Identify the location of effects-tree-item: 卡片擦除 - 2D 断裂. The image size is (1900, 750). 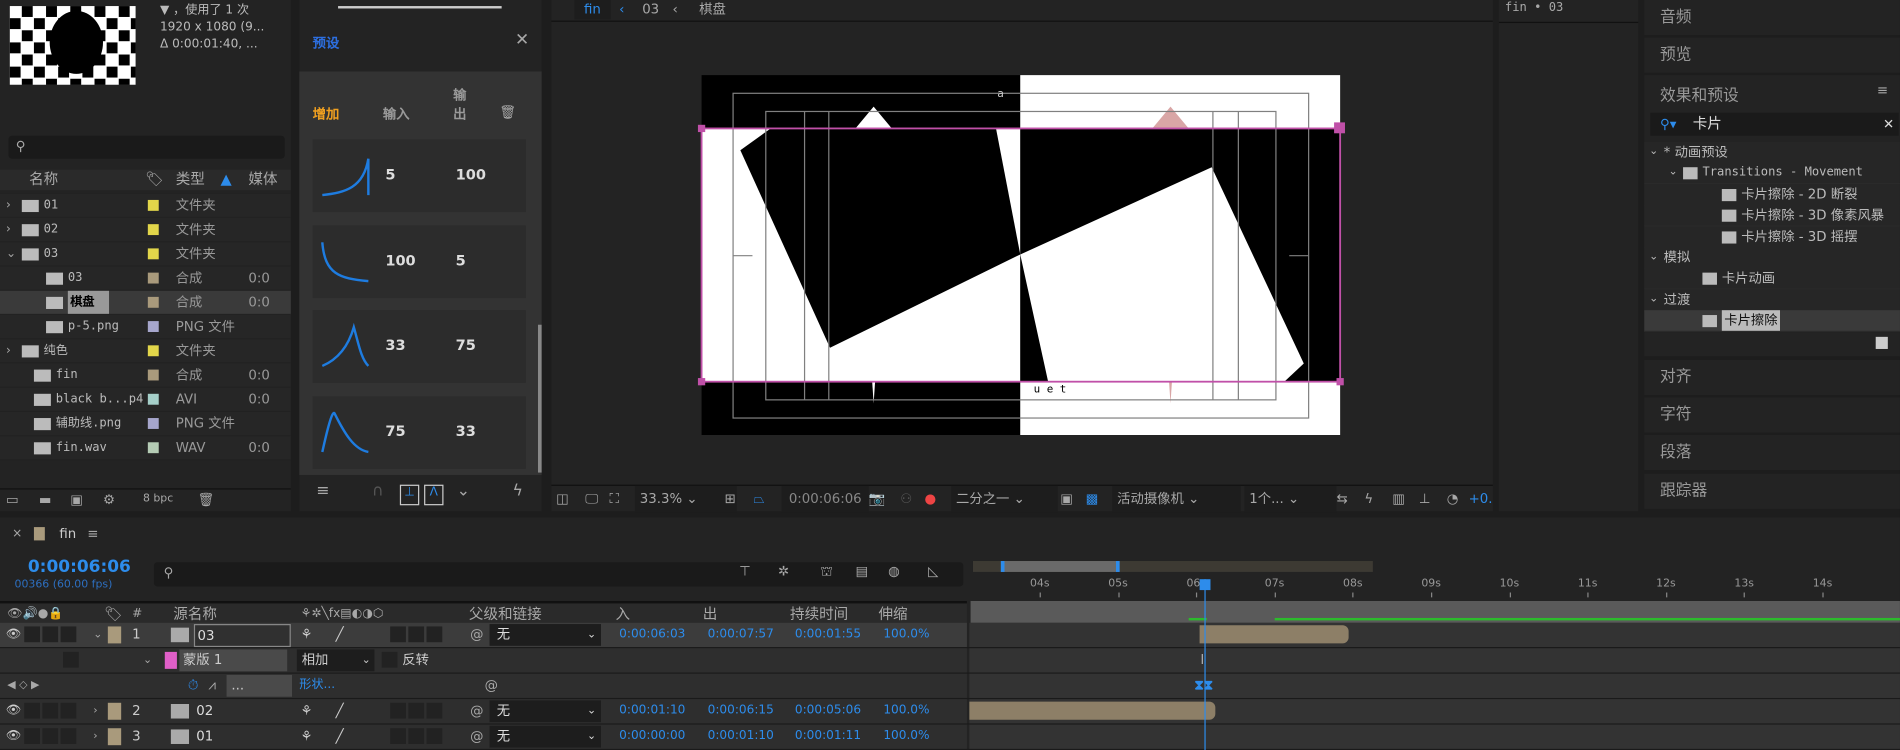
(1772, 194).